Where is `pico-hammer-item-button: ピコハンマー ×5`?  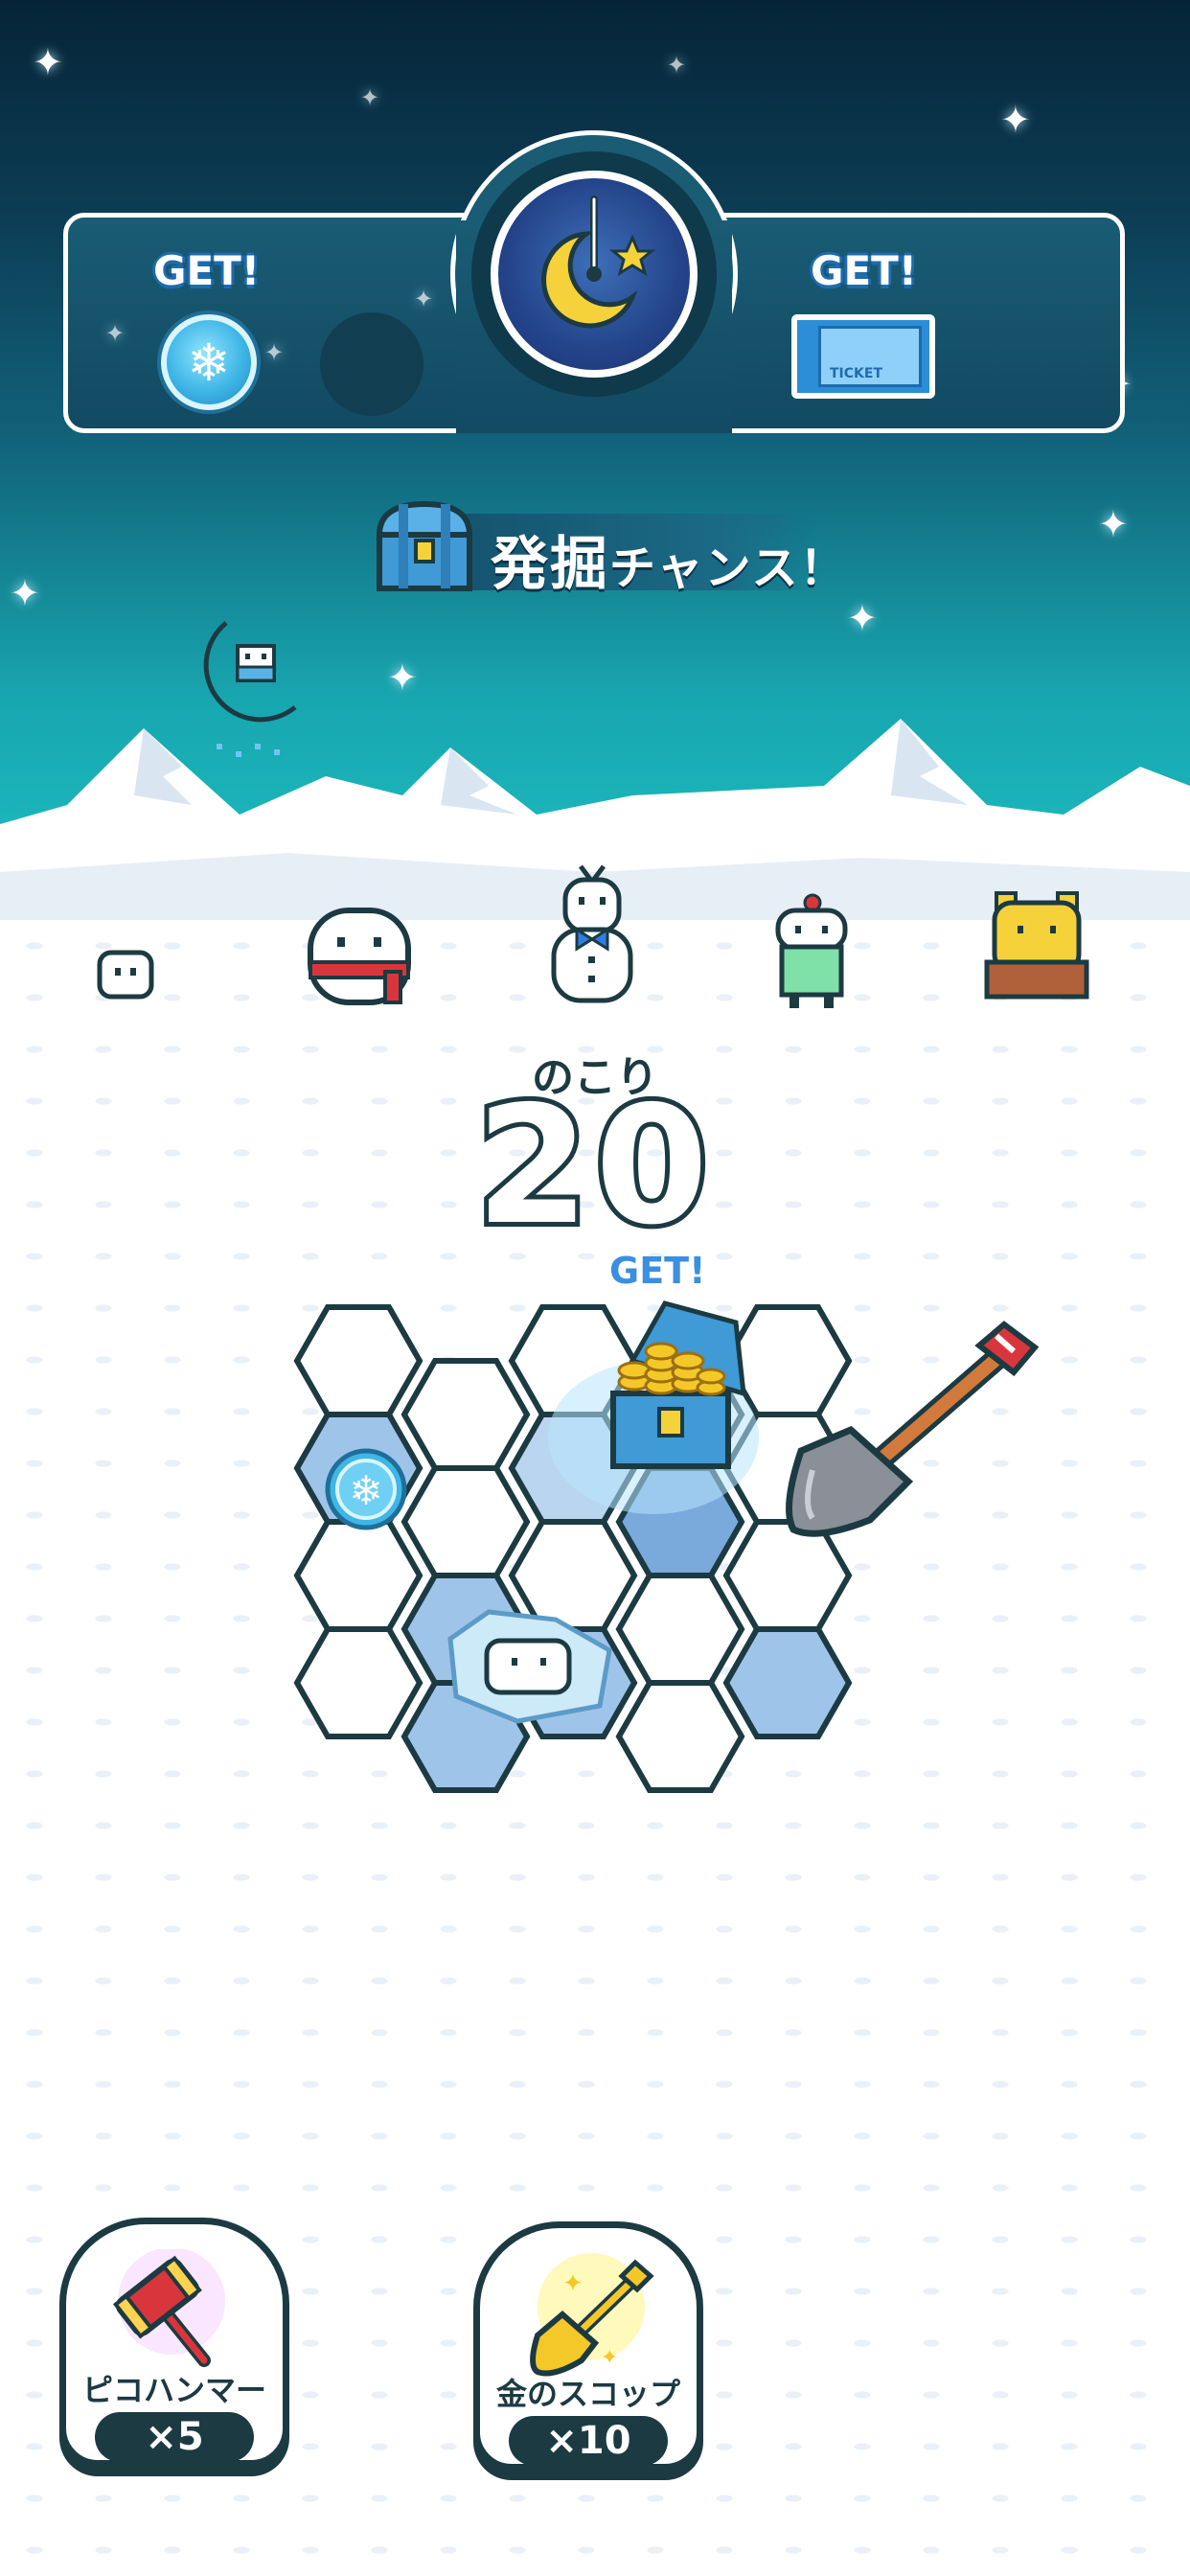
pico-hammer-item-button: ピコハンマー ×5 is located at coordinates (174, 2342).